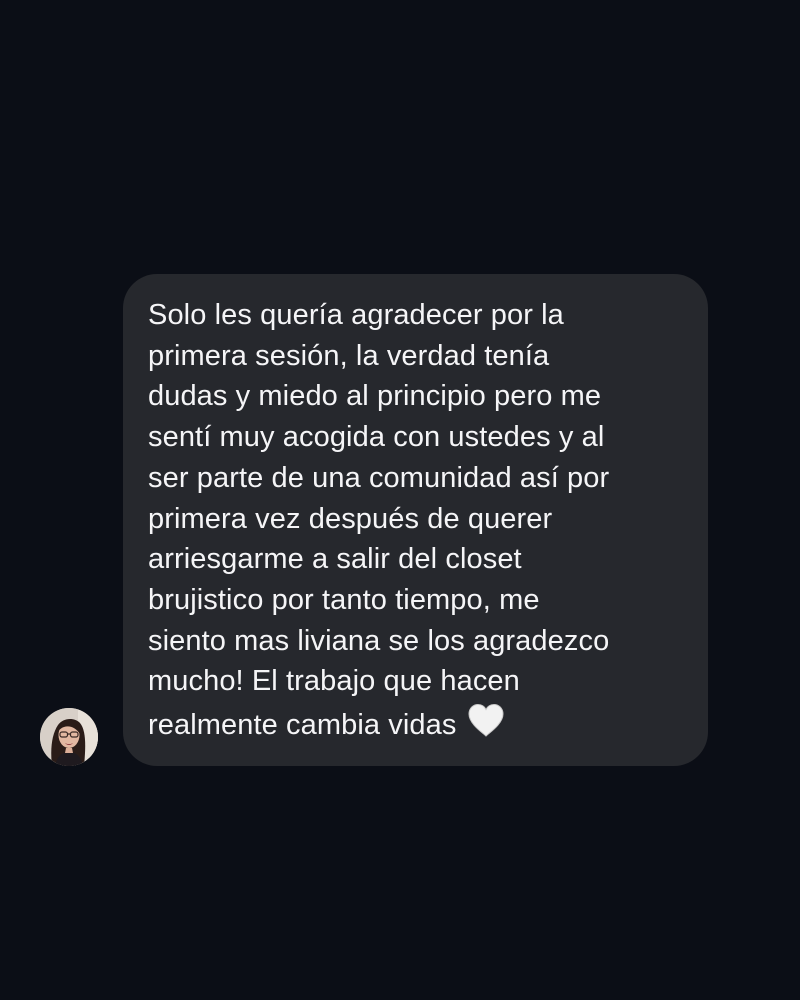  I want to click on sender-avatar, so click(69, 737).